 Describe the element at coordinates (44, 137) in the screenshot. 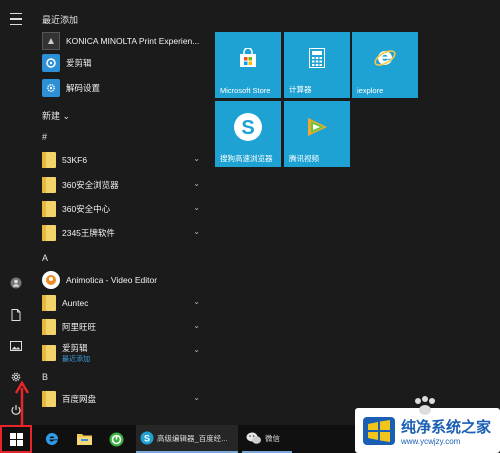

I see `section-header-hash: #` at that location.